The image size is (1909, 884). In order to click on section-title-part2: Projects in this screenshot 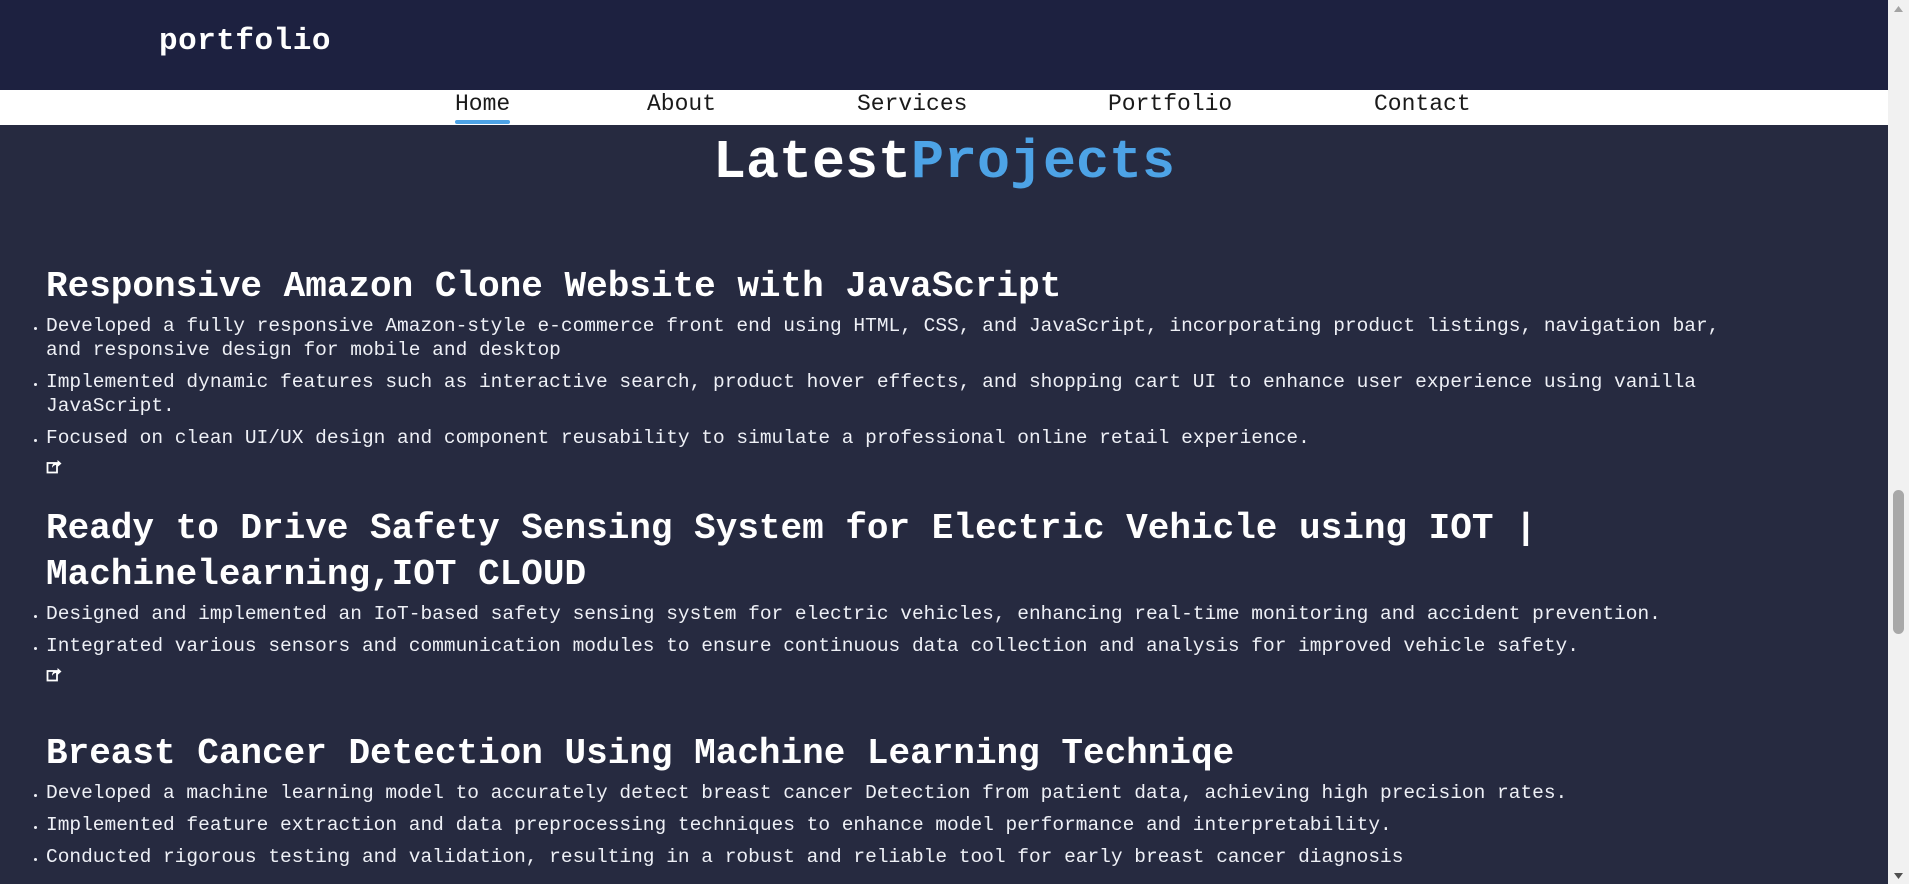, I will do `click(1043, 162)`.